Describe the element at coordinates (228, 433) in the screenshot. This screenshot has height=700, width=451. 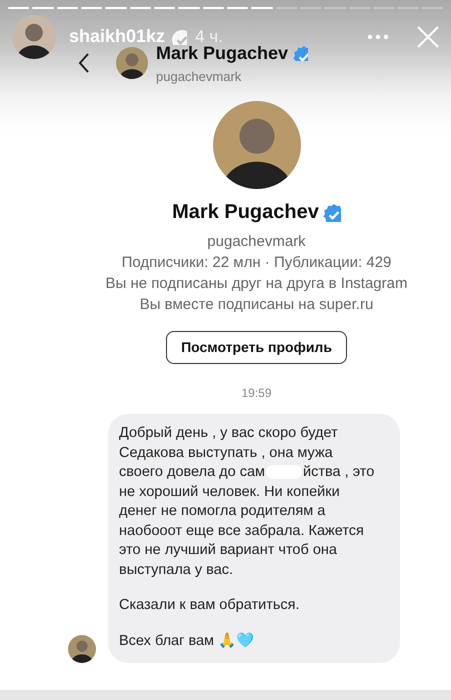
I see `message-text: Добрый день , у вас скоро будет` at that location.